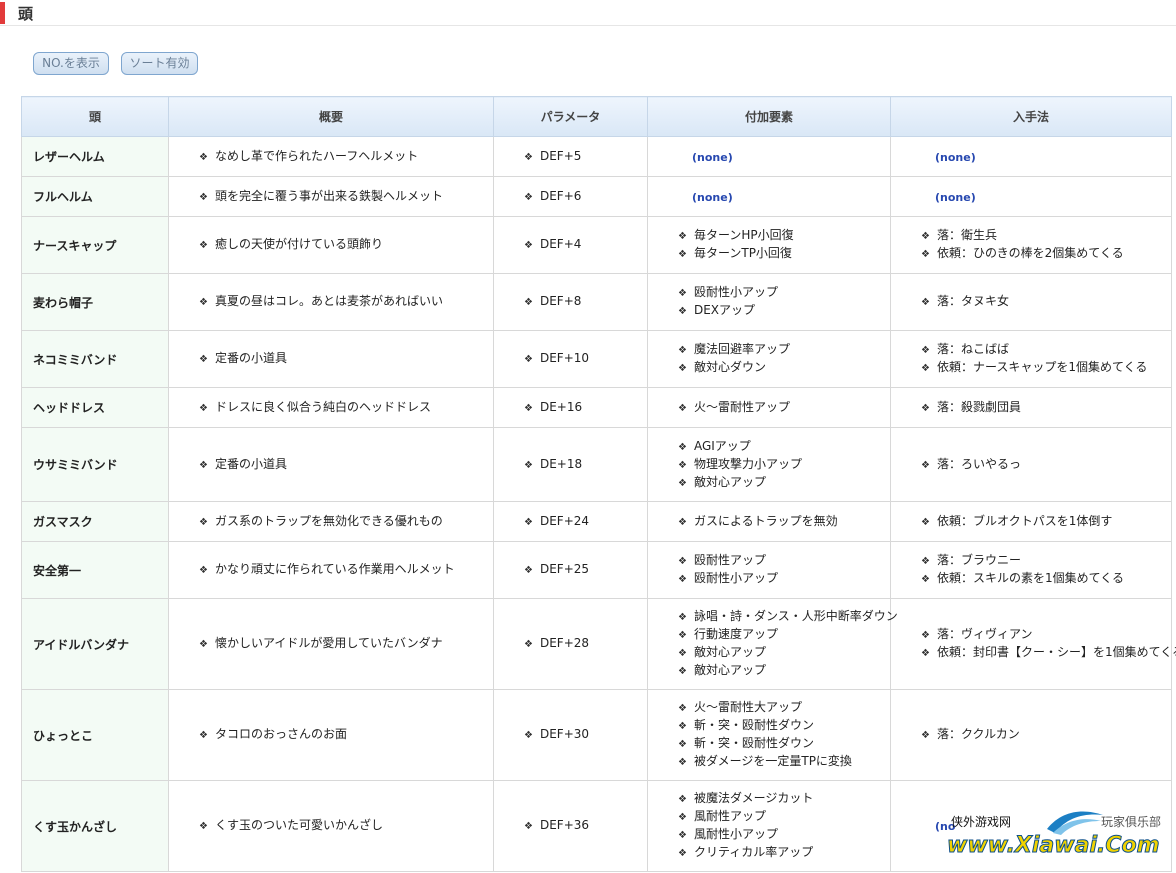 This screenshot has height=873, width=1176. I want to click on item-name: アイドルバンダナ, so click(95, 644).